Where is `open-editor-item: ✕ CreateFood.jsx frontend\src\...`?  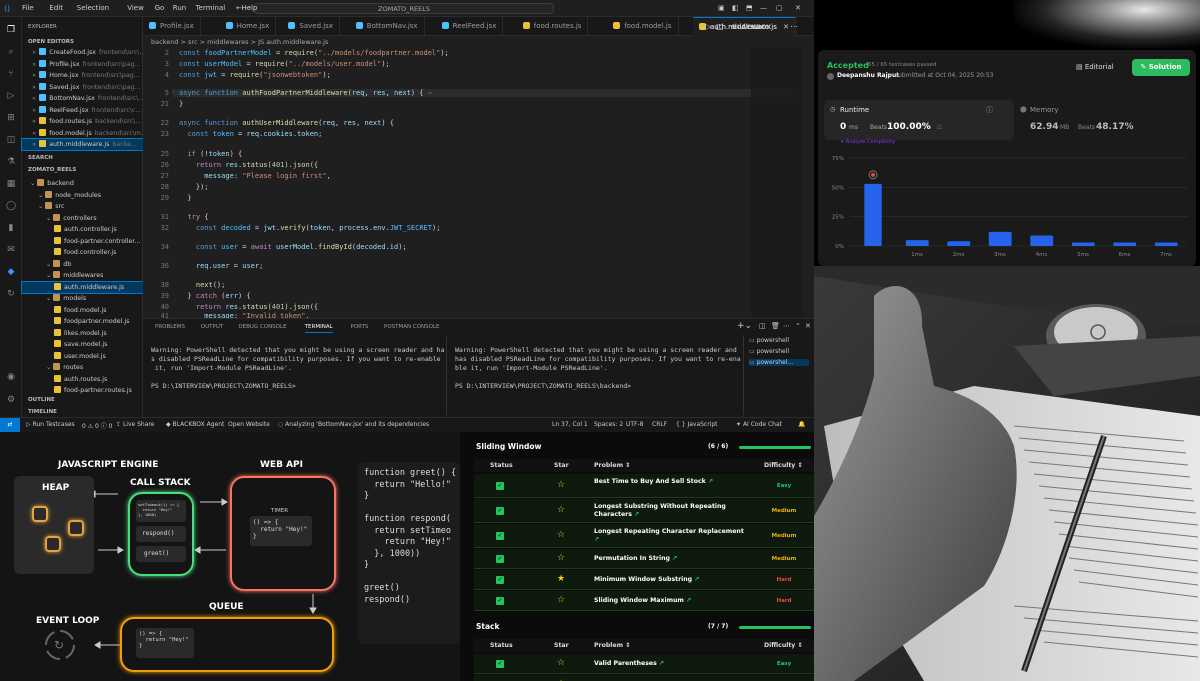 open-editor-item: ✕ CreateFood.jsx frontend\src\... is located at coordinates (82, 52).